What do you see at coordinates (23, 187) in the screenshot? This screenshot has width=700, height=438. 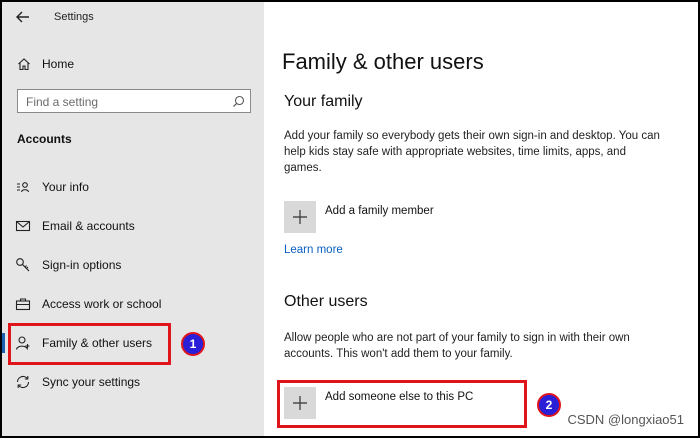 I see `person-card-icon` at bounding box center [23, 187].